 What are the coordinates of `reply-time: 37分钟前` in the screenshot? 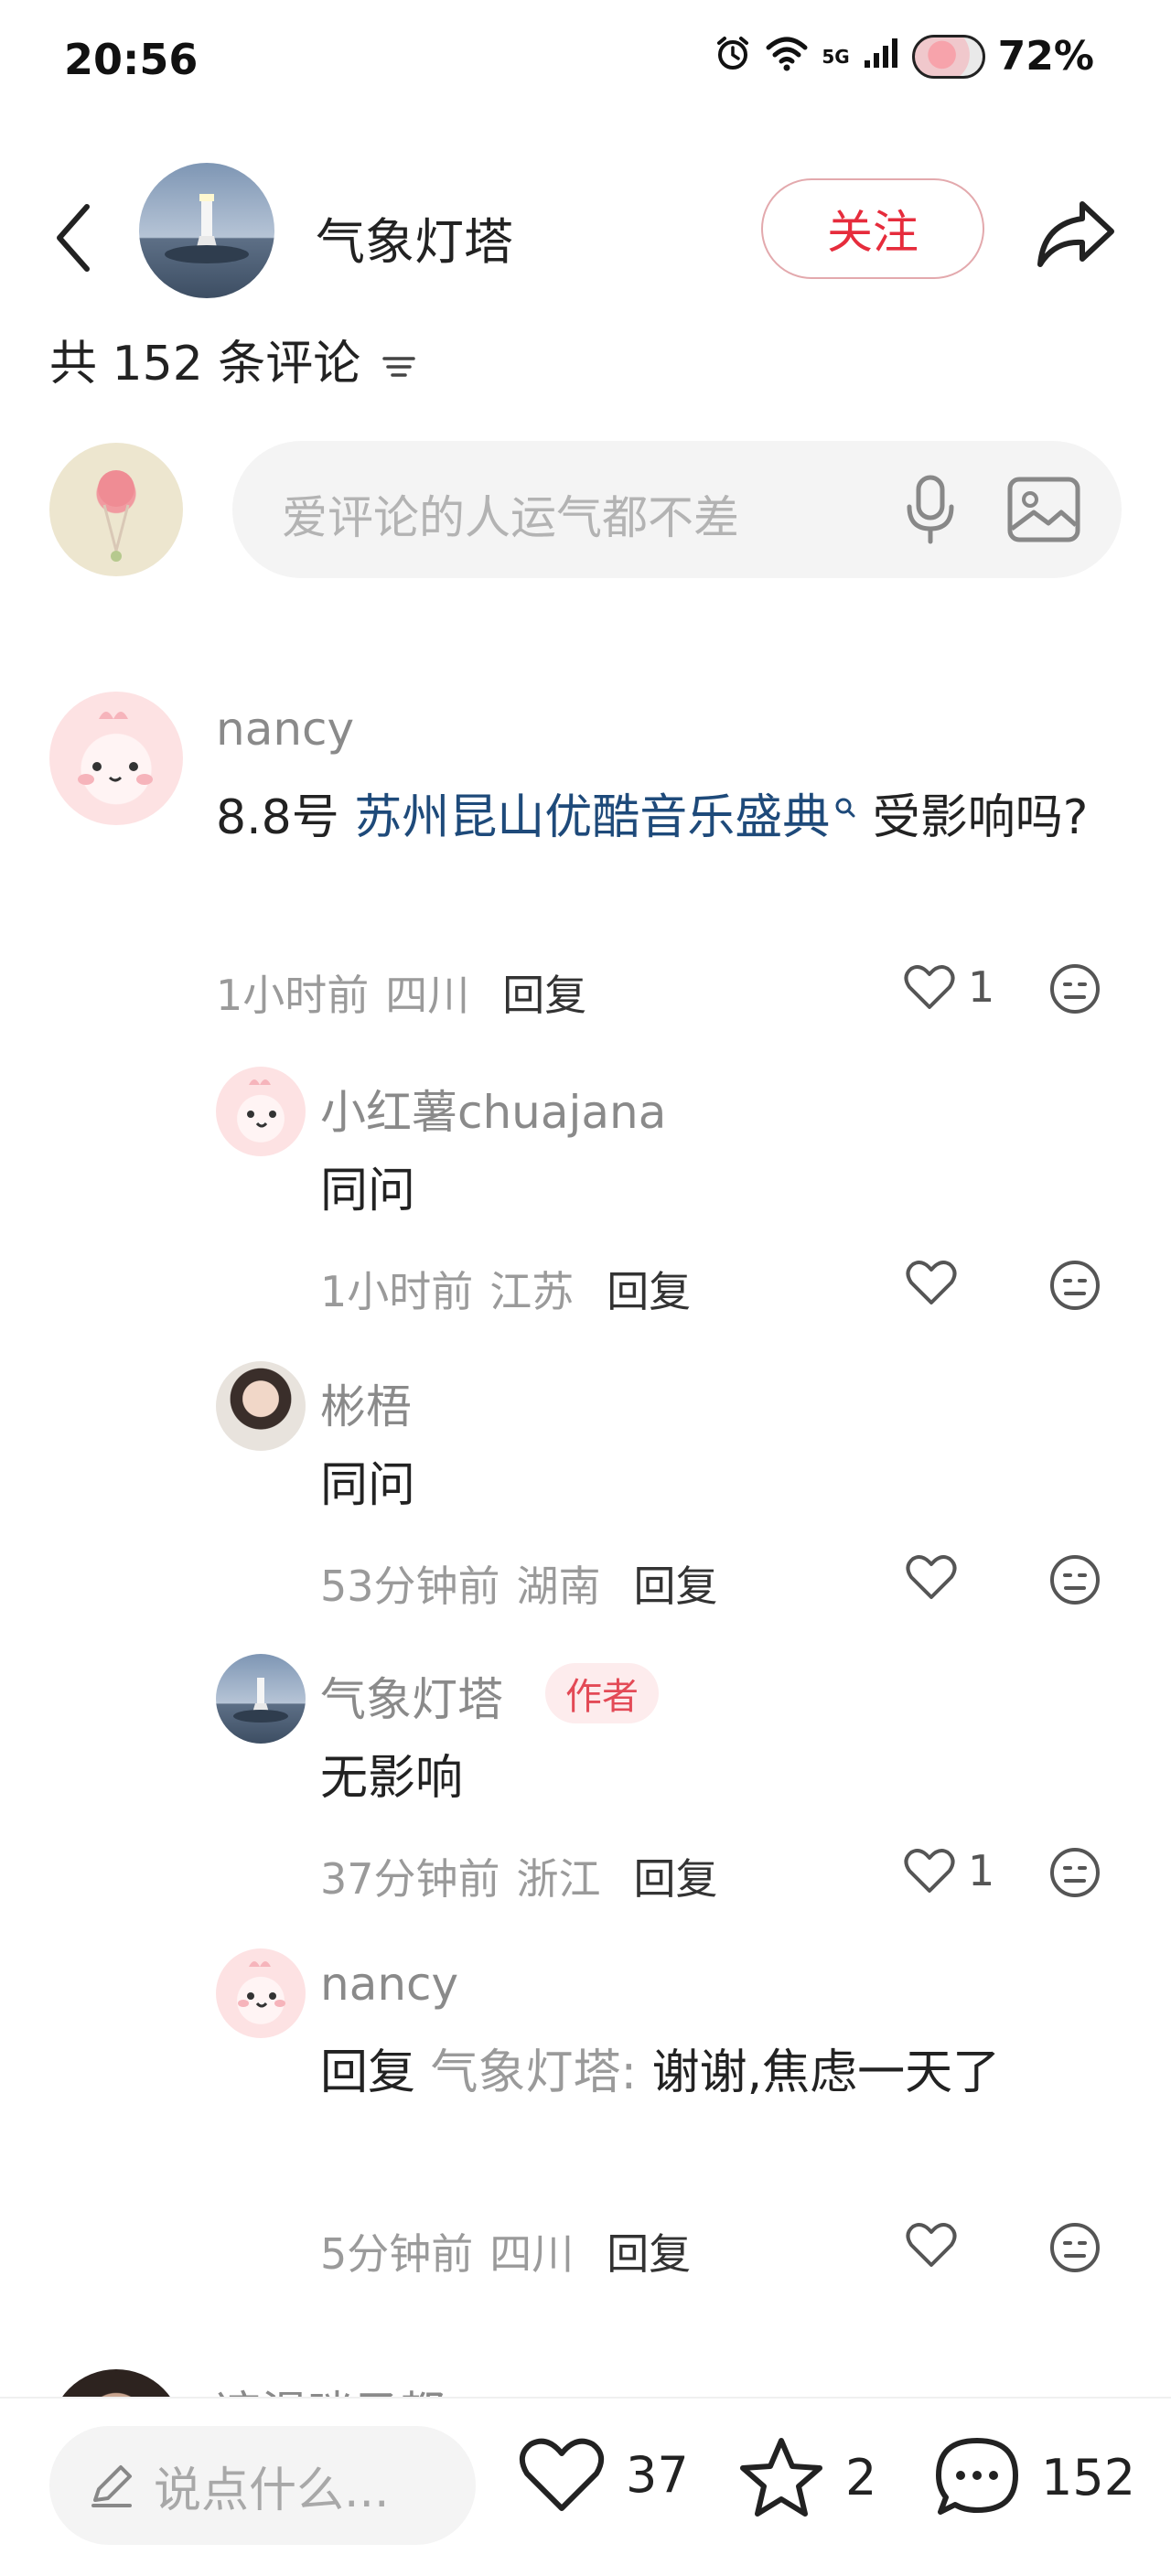 It's located at (410, 1879).